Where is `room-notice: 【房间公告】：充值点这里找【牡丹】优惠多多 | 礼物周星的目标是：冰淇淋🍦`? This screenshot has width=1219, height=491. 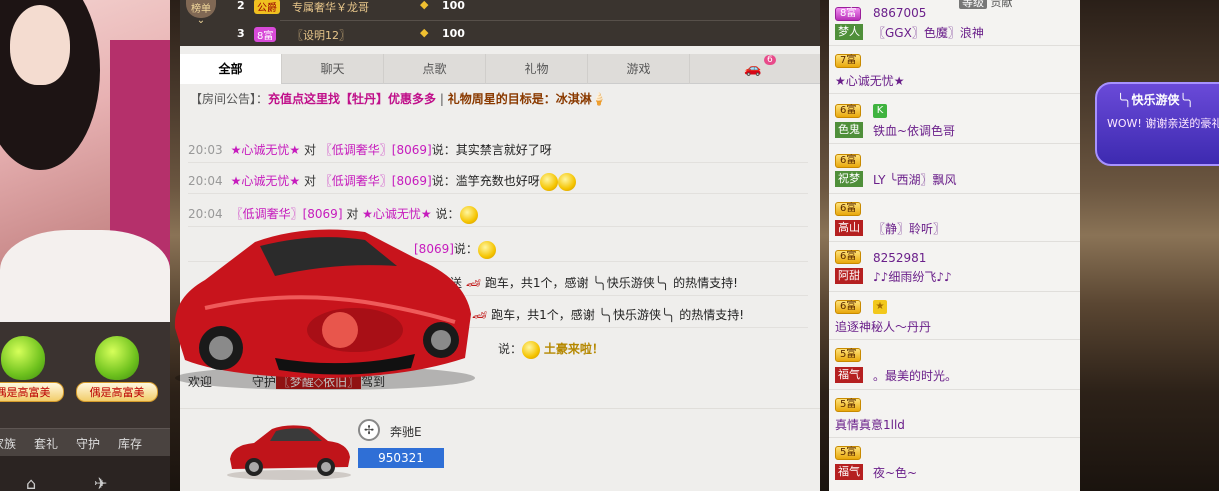
room-notice: 【房间公告】：充值点这里找【牡丹】优惠多多 | 礼物周星的目标是：冰淇淋🍦 is located at coordinates (398, 99).